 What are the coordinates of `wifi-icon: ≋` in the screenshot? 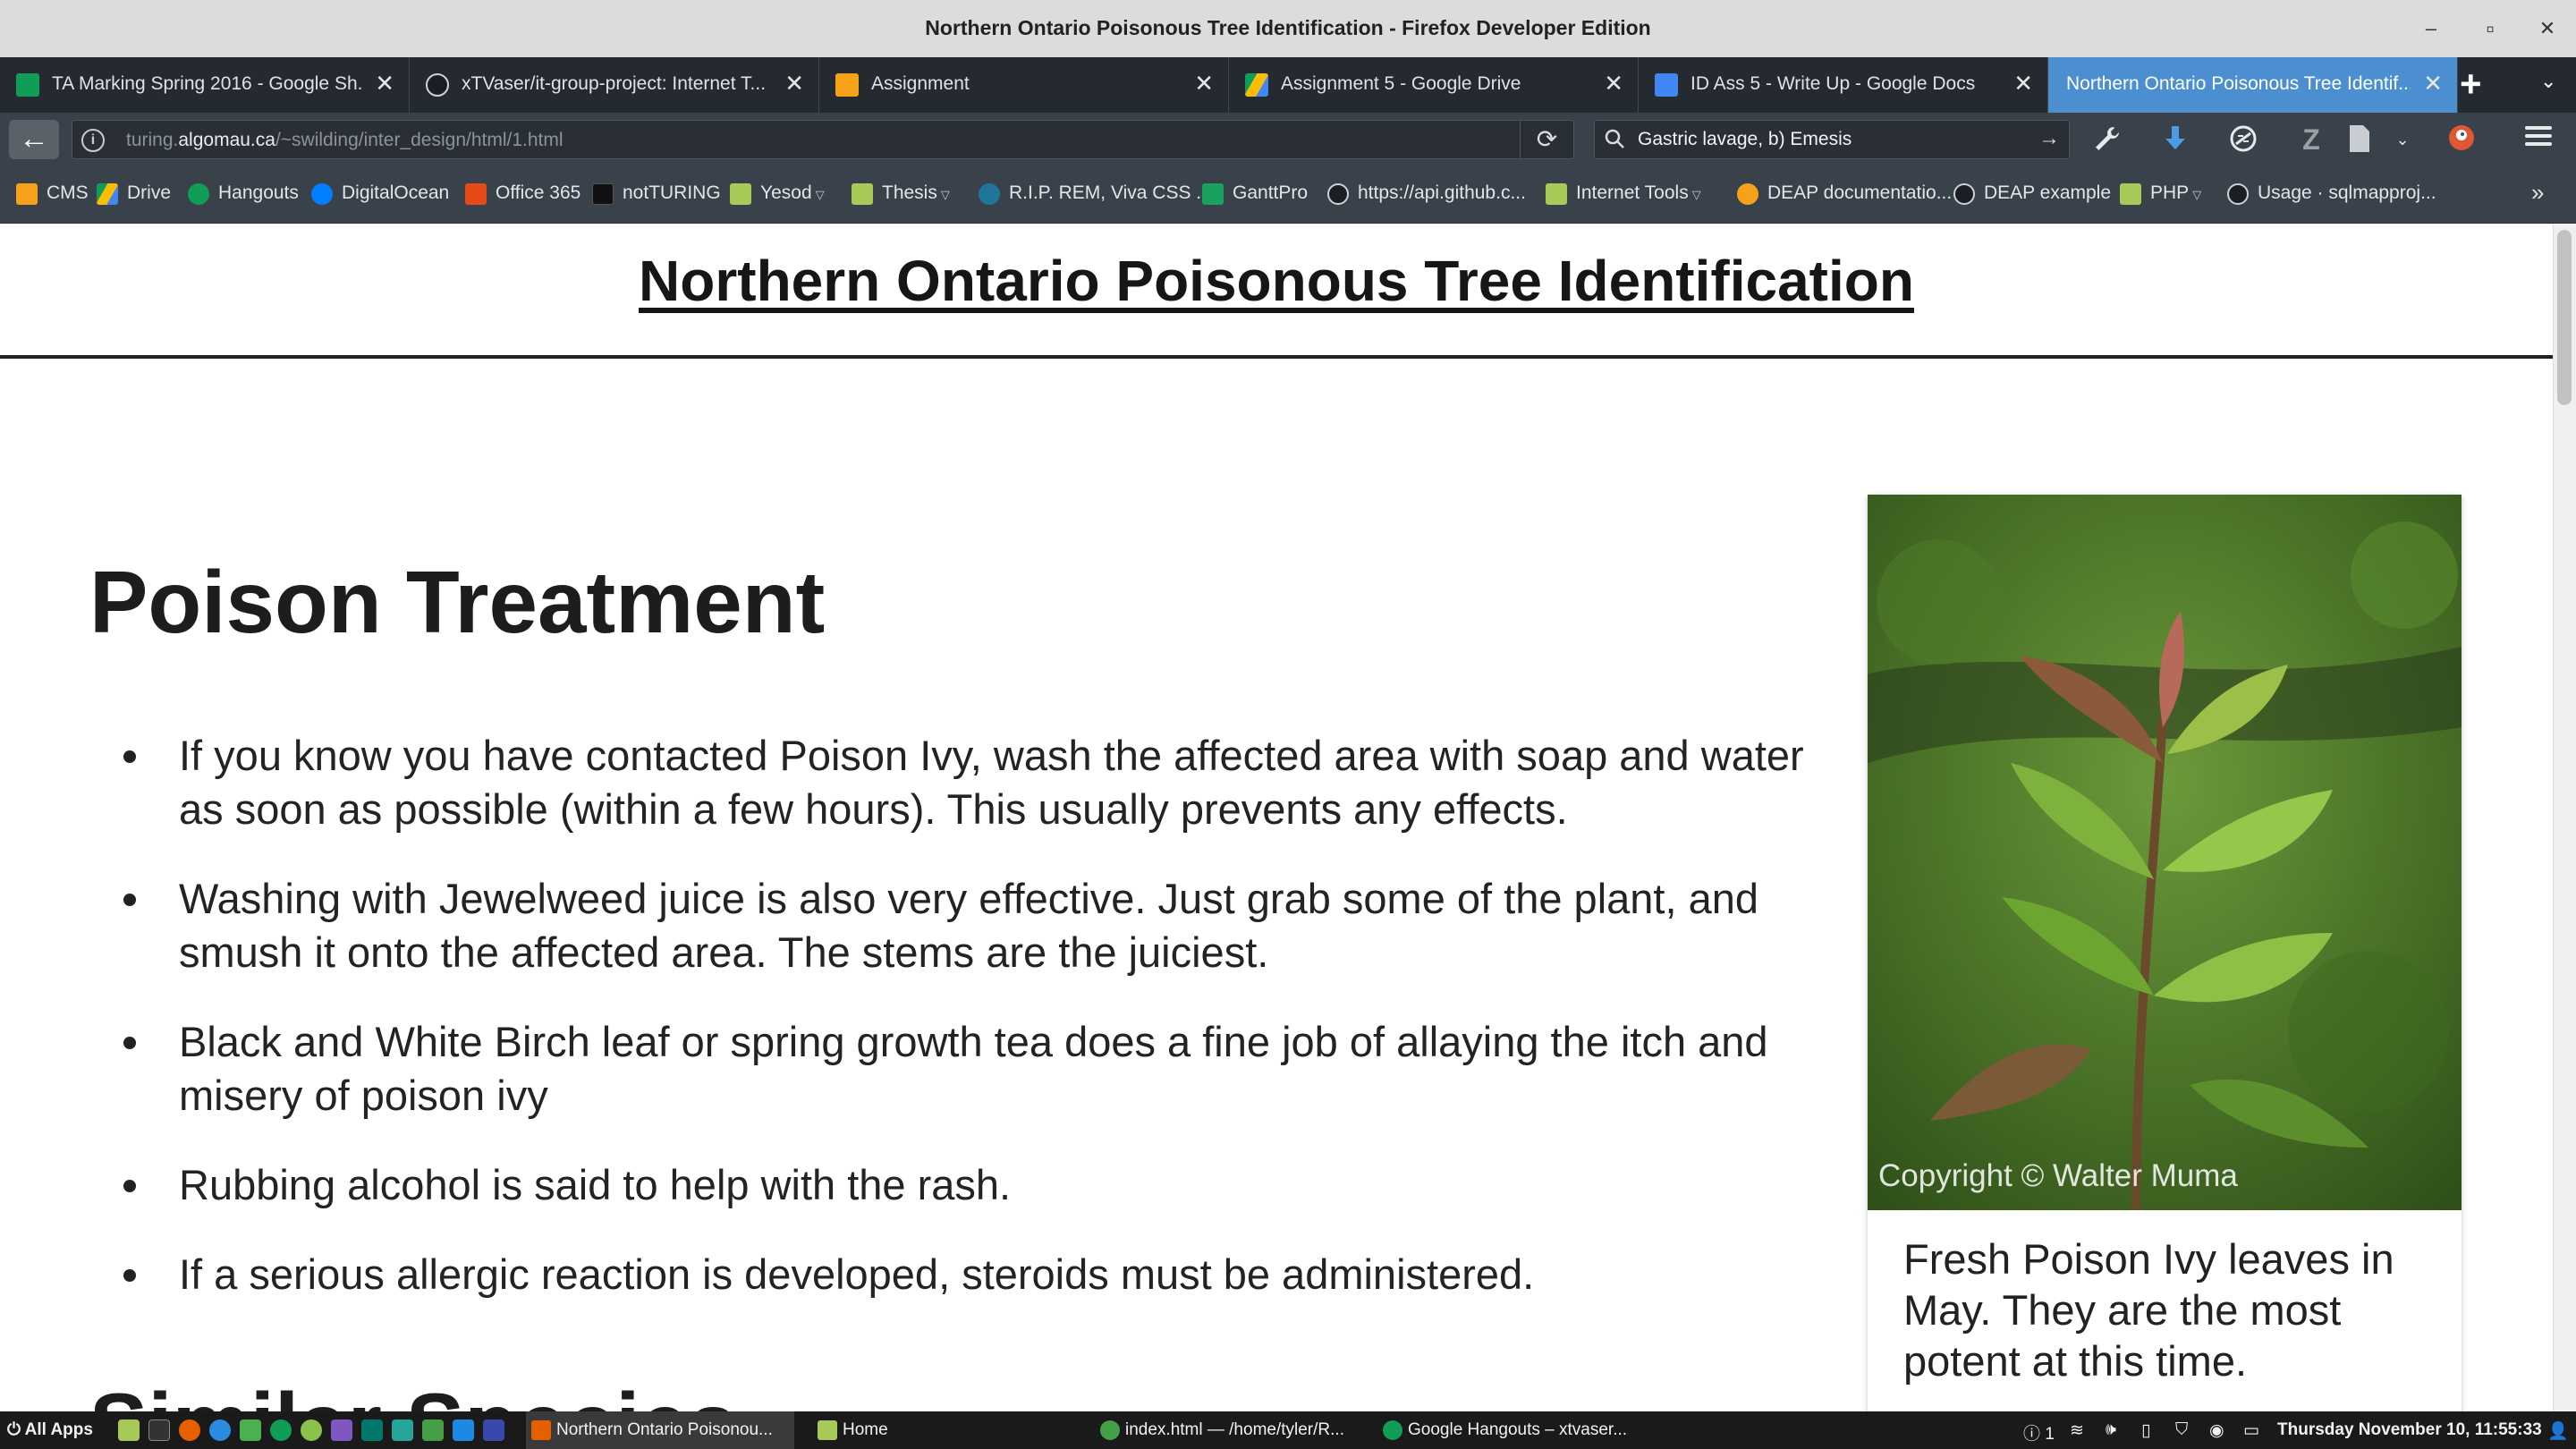 It's located at (2077, 1430).